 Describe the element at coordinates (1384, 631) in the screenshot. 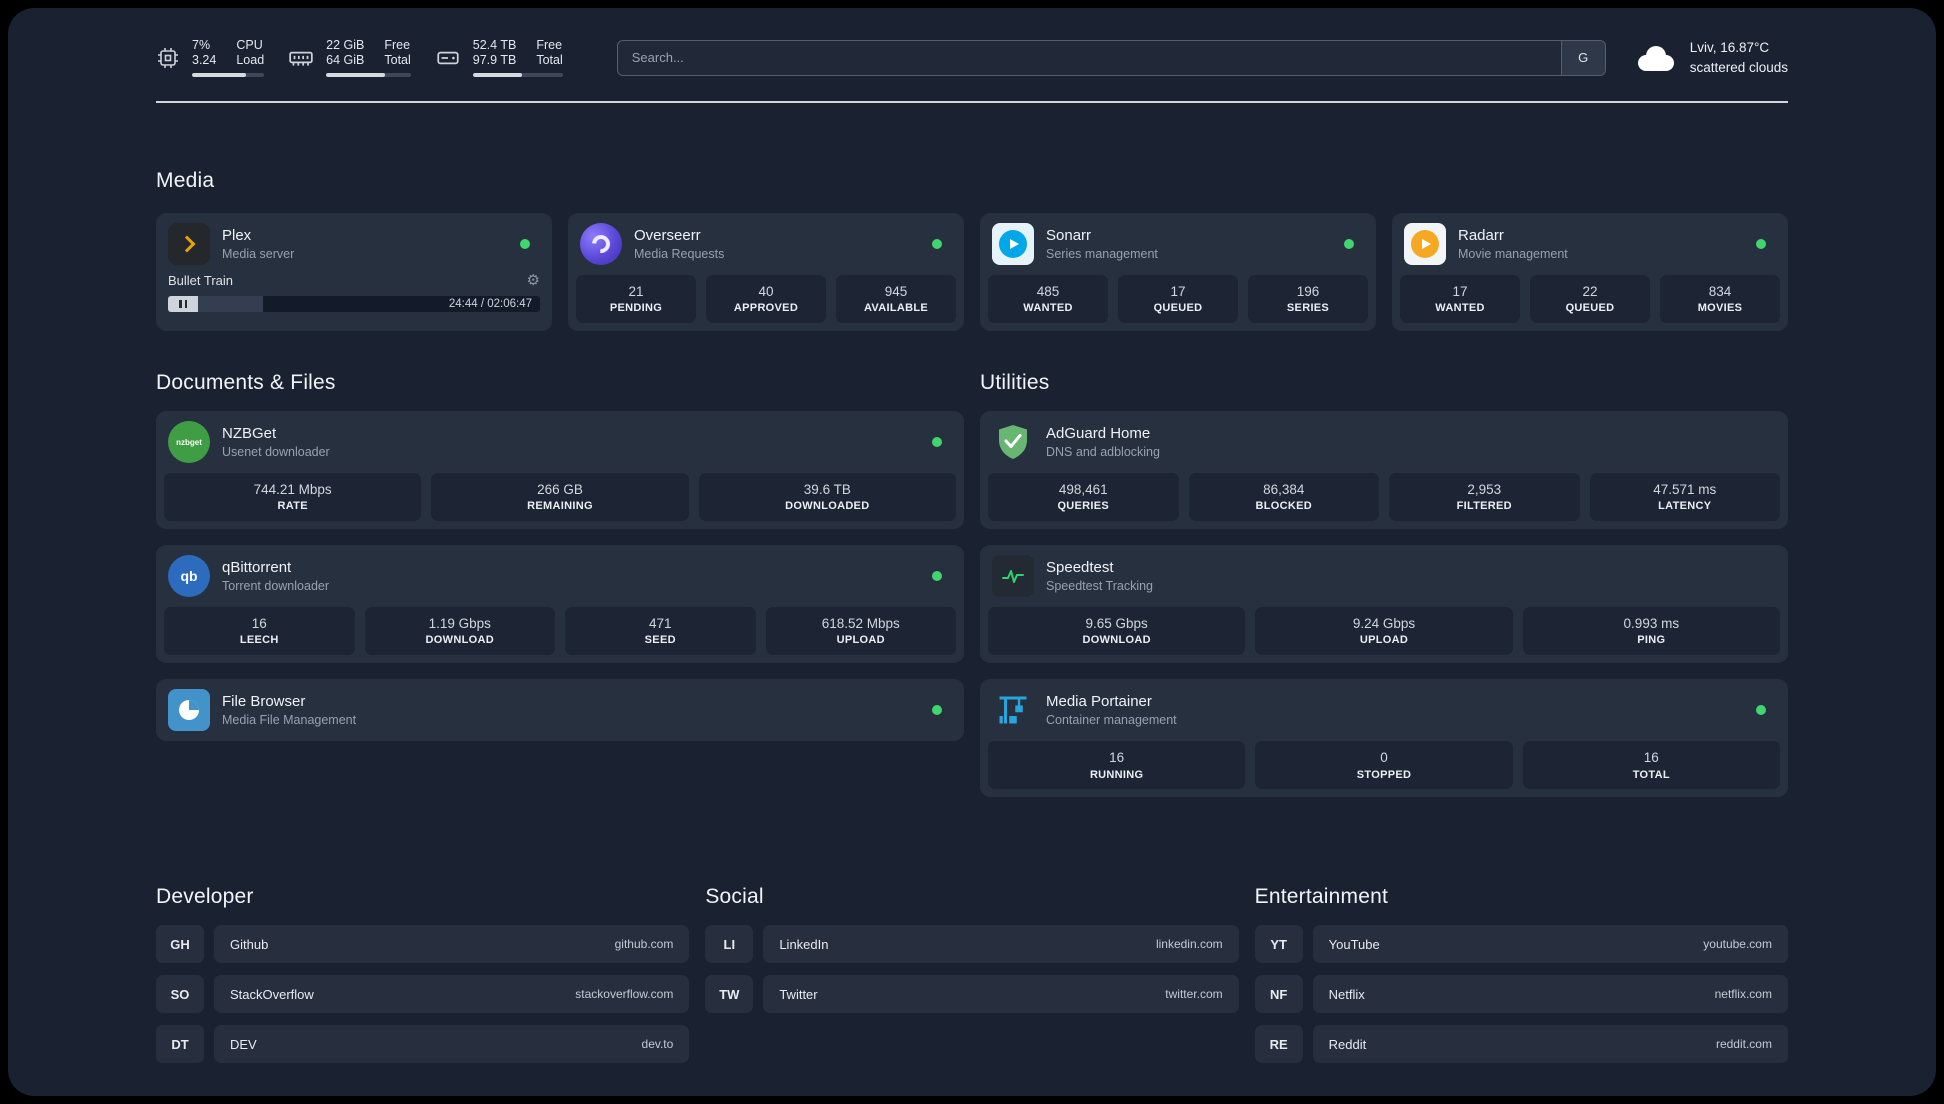

I see `stat-tile: 9.24 Gbps UPLOAD` at that location.